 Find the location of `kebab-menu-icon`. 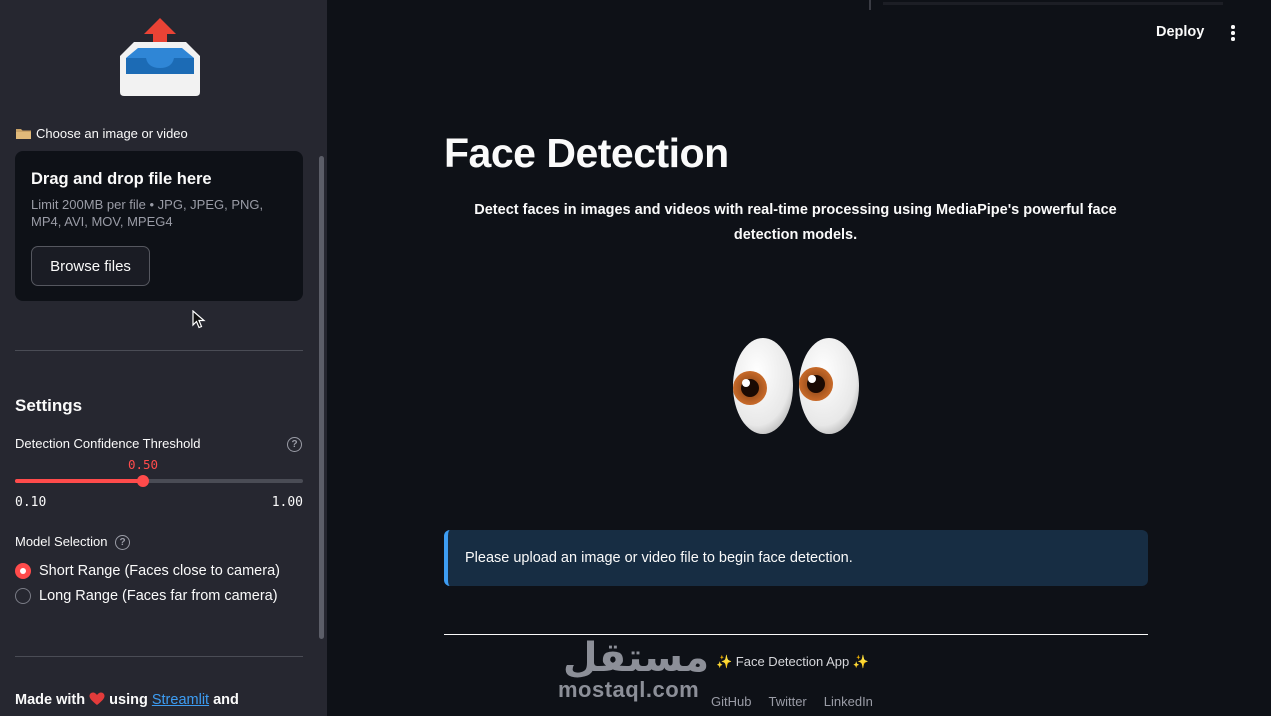

kebab-menu-icon is located at coordinates (1233, 33).